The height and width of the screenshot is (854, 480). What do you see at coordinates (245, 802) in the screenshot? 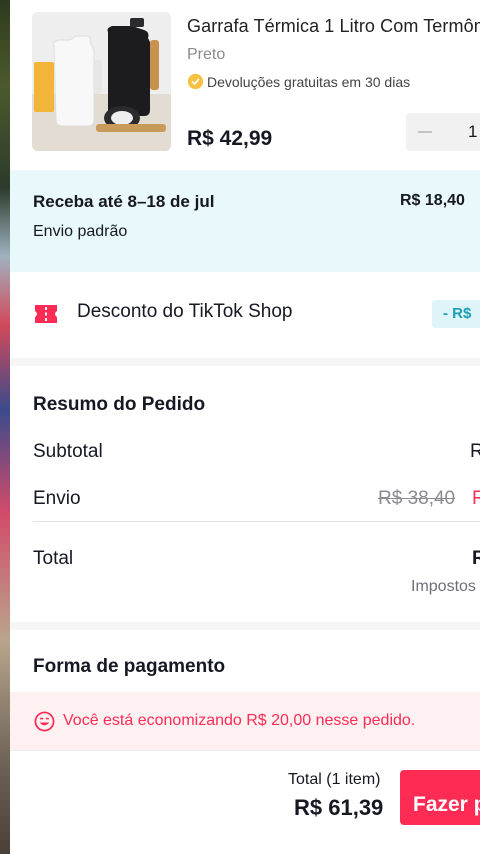
I see `checkout-footer: Total (1 item) R$ 61,39 Fazer pedido` at bounding box center [245, 802].